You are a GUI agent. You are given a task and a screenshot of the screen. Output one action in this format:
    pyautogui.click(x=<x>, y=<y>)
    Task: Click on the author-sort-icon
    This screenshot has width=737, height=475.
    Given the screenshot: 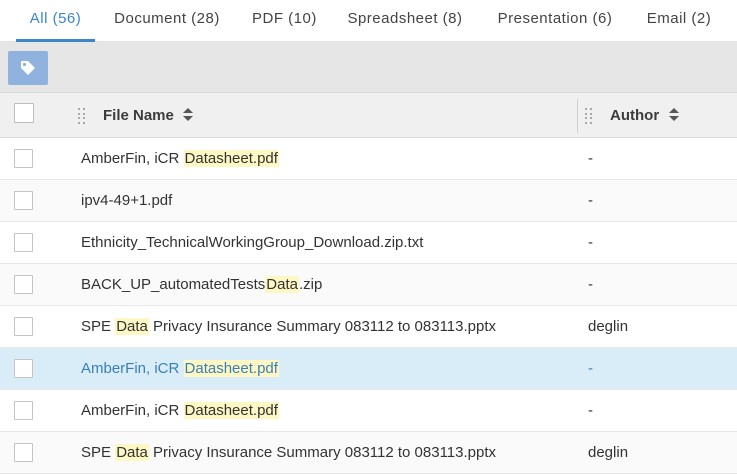 What is the action you would take?
    pyautogui.click(x=674, y=115)
    